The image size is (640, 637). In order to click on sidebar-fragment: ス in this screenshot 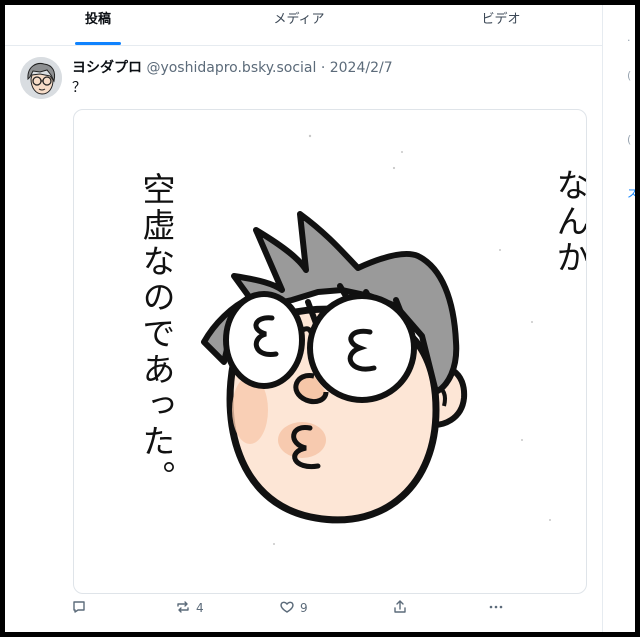, I will do `click(631, 193)`.